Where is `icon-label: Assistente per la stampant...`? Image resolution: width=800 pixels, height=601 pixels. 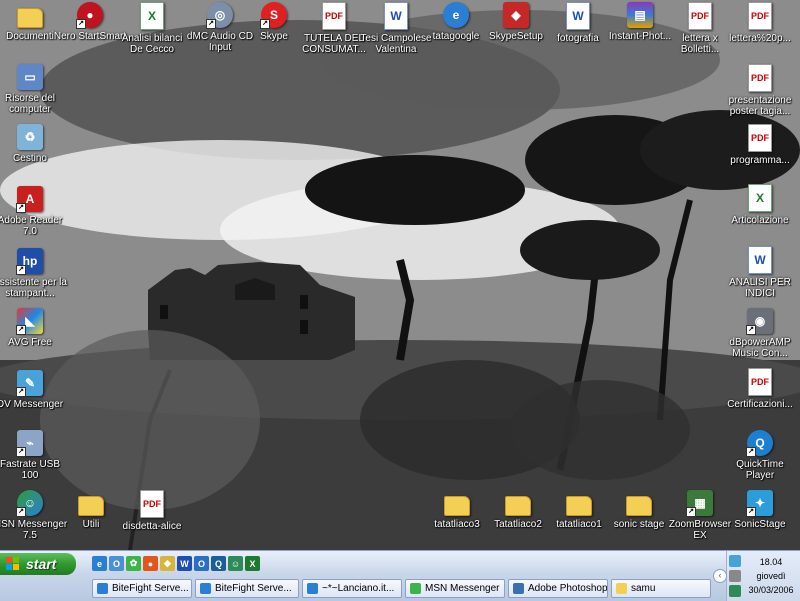 icon-label: Assistente per la stampant... is located at coordinates (33, 288).